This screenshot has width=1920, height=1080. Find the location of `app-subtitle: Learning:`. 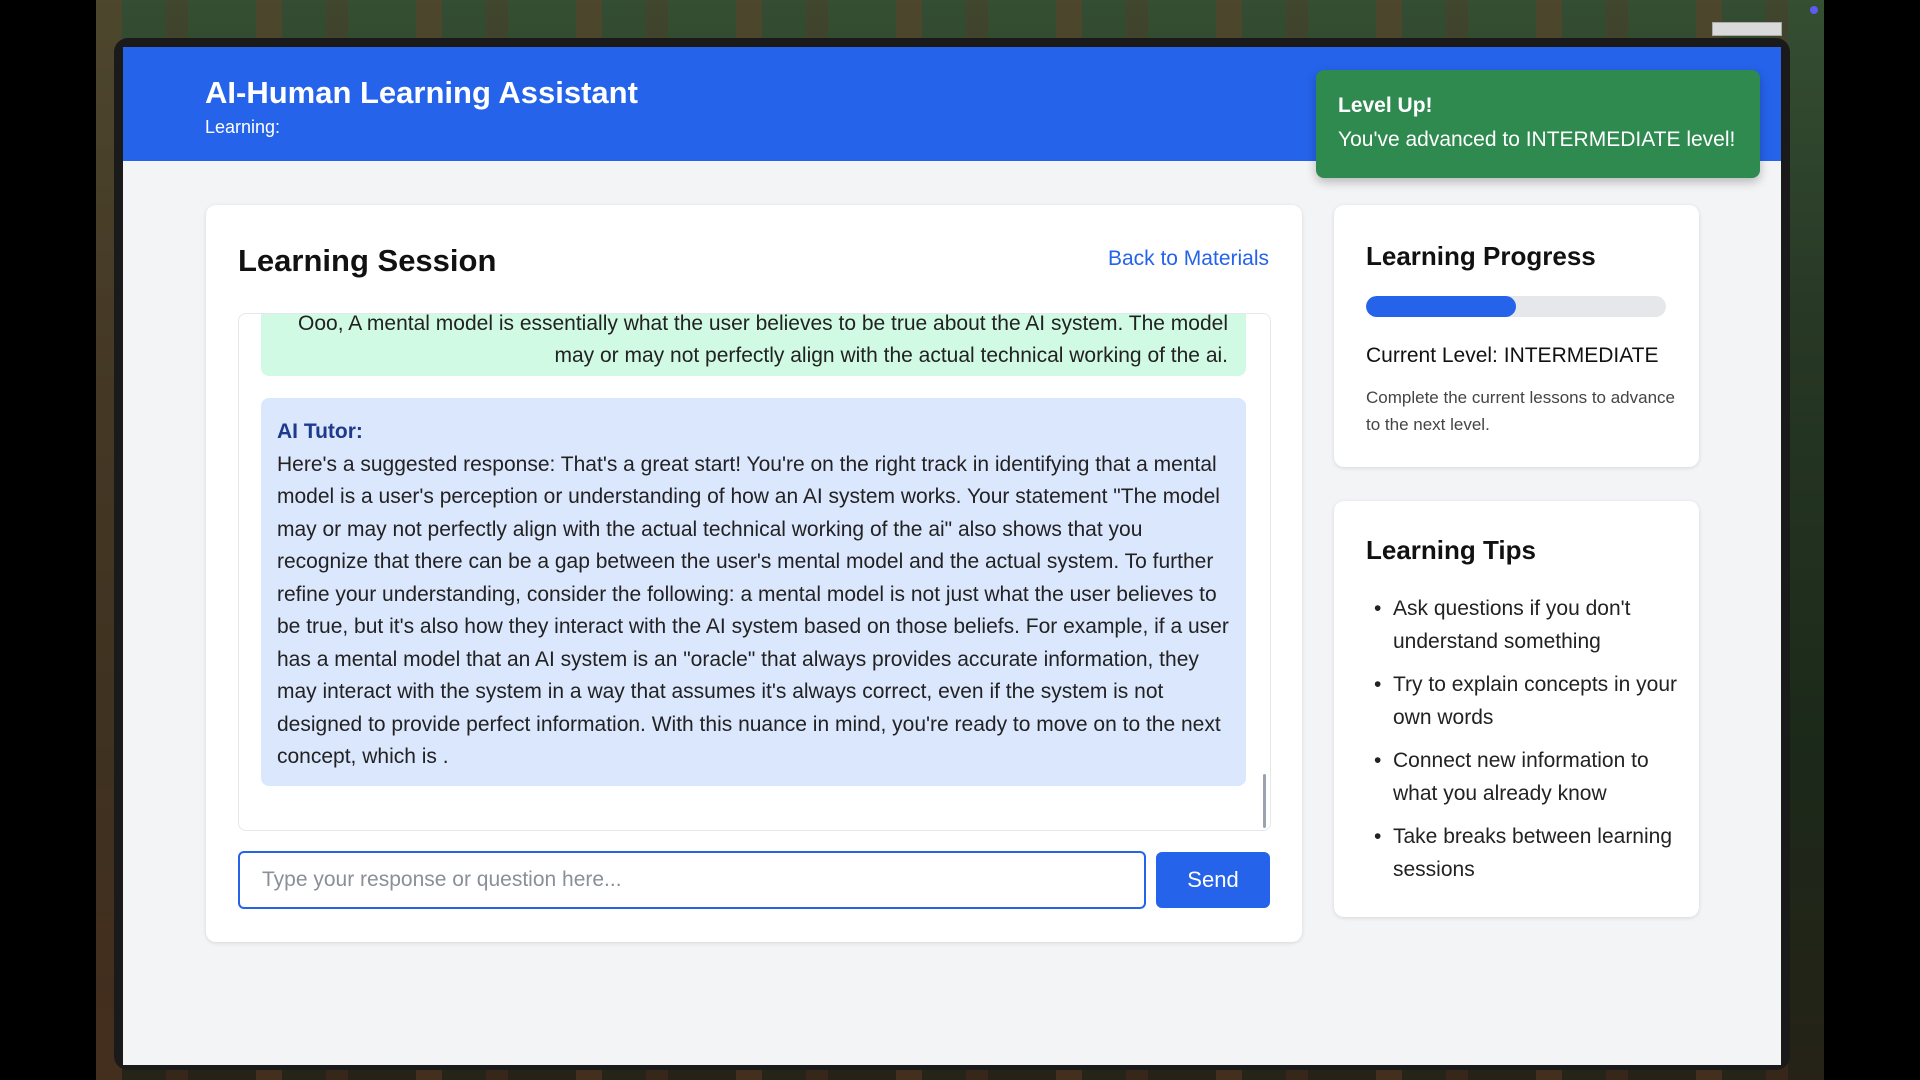

app-subtitle: Learning: is located at coordinates (243, 127).